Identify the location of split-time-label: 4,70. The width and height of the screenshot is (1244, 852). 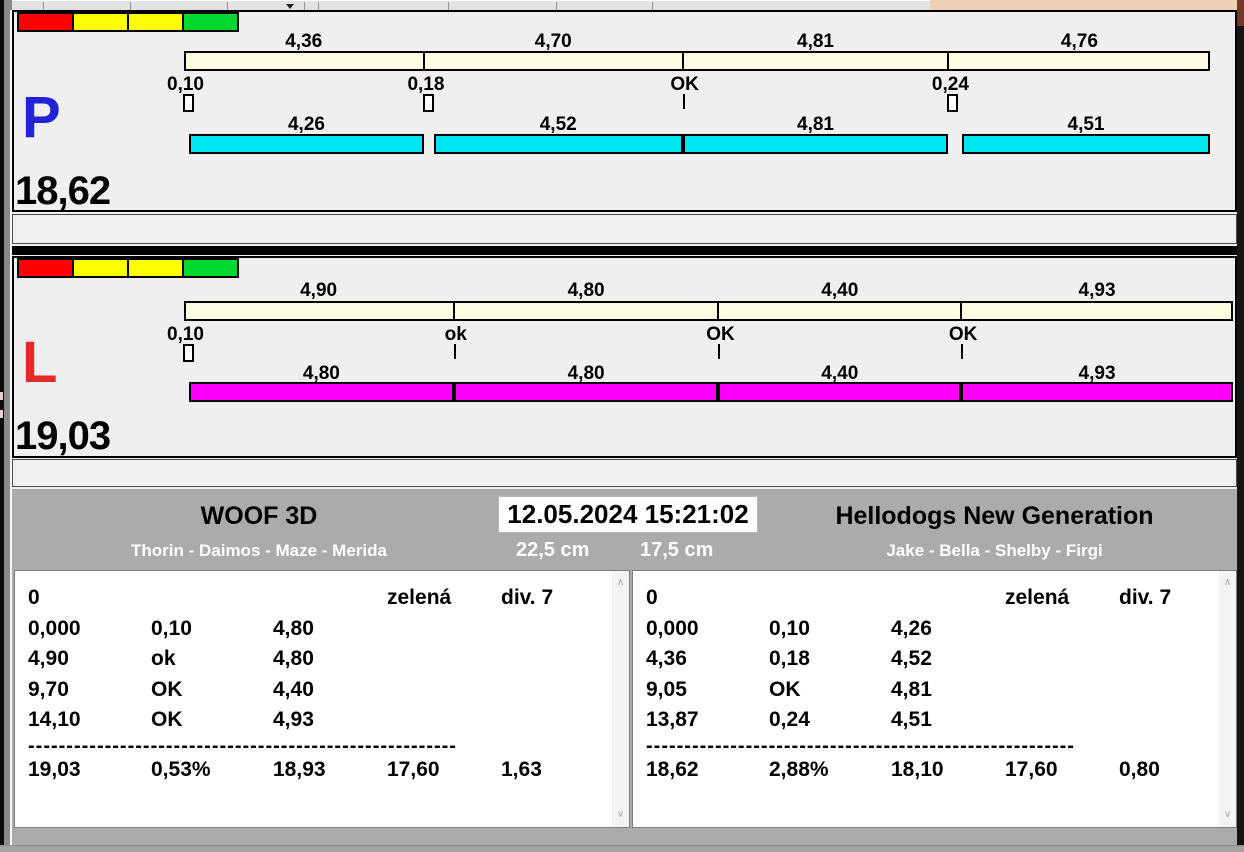
(553, 41).